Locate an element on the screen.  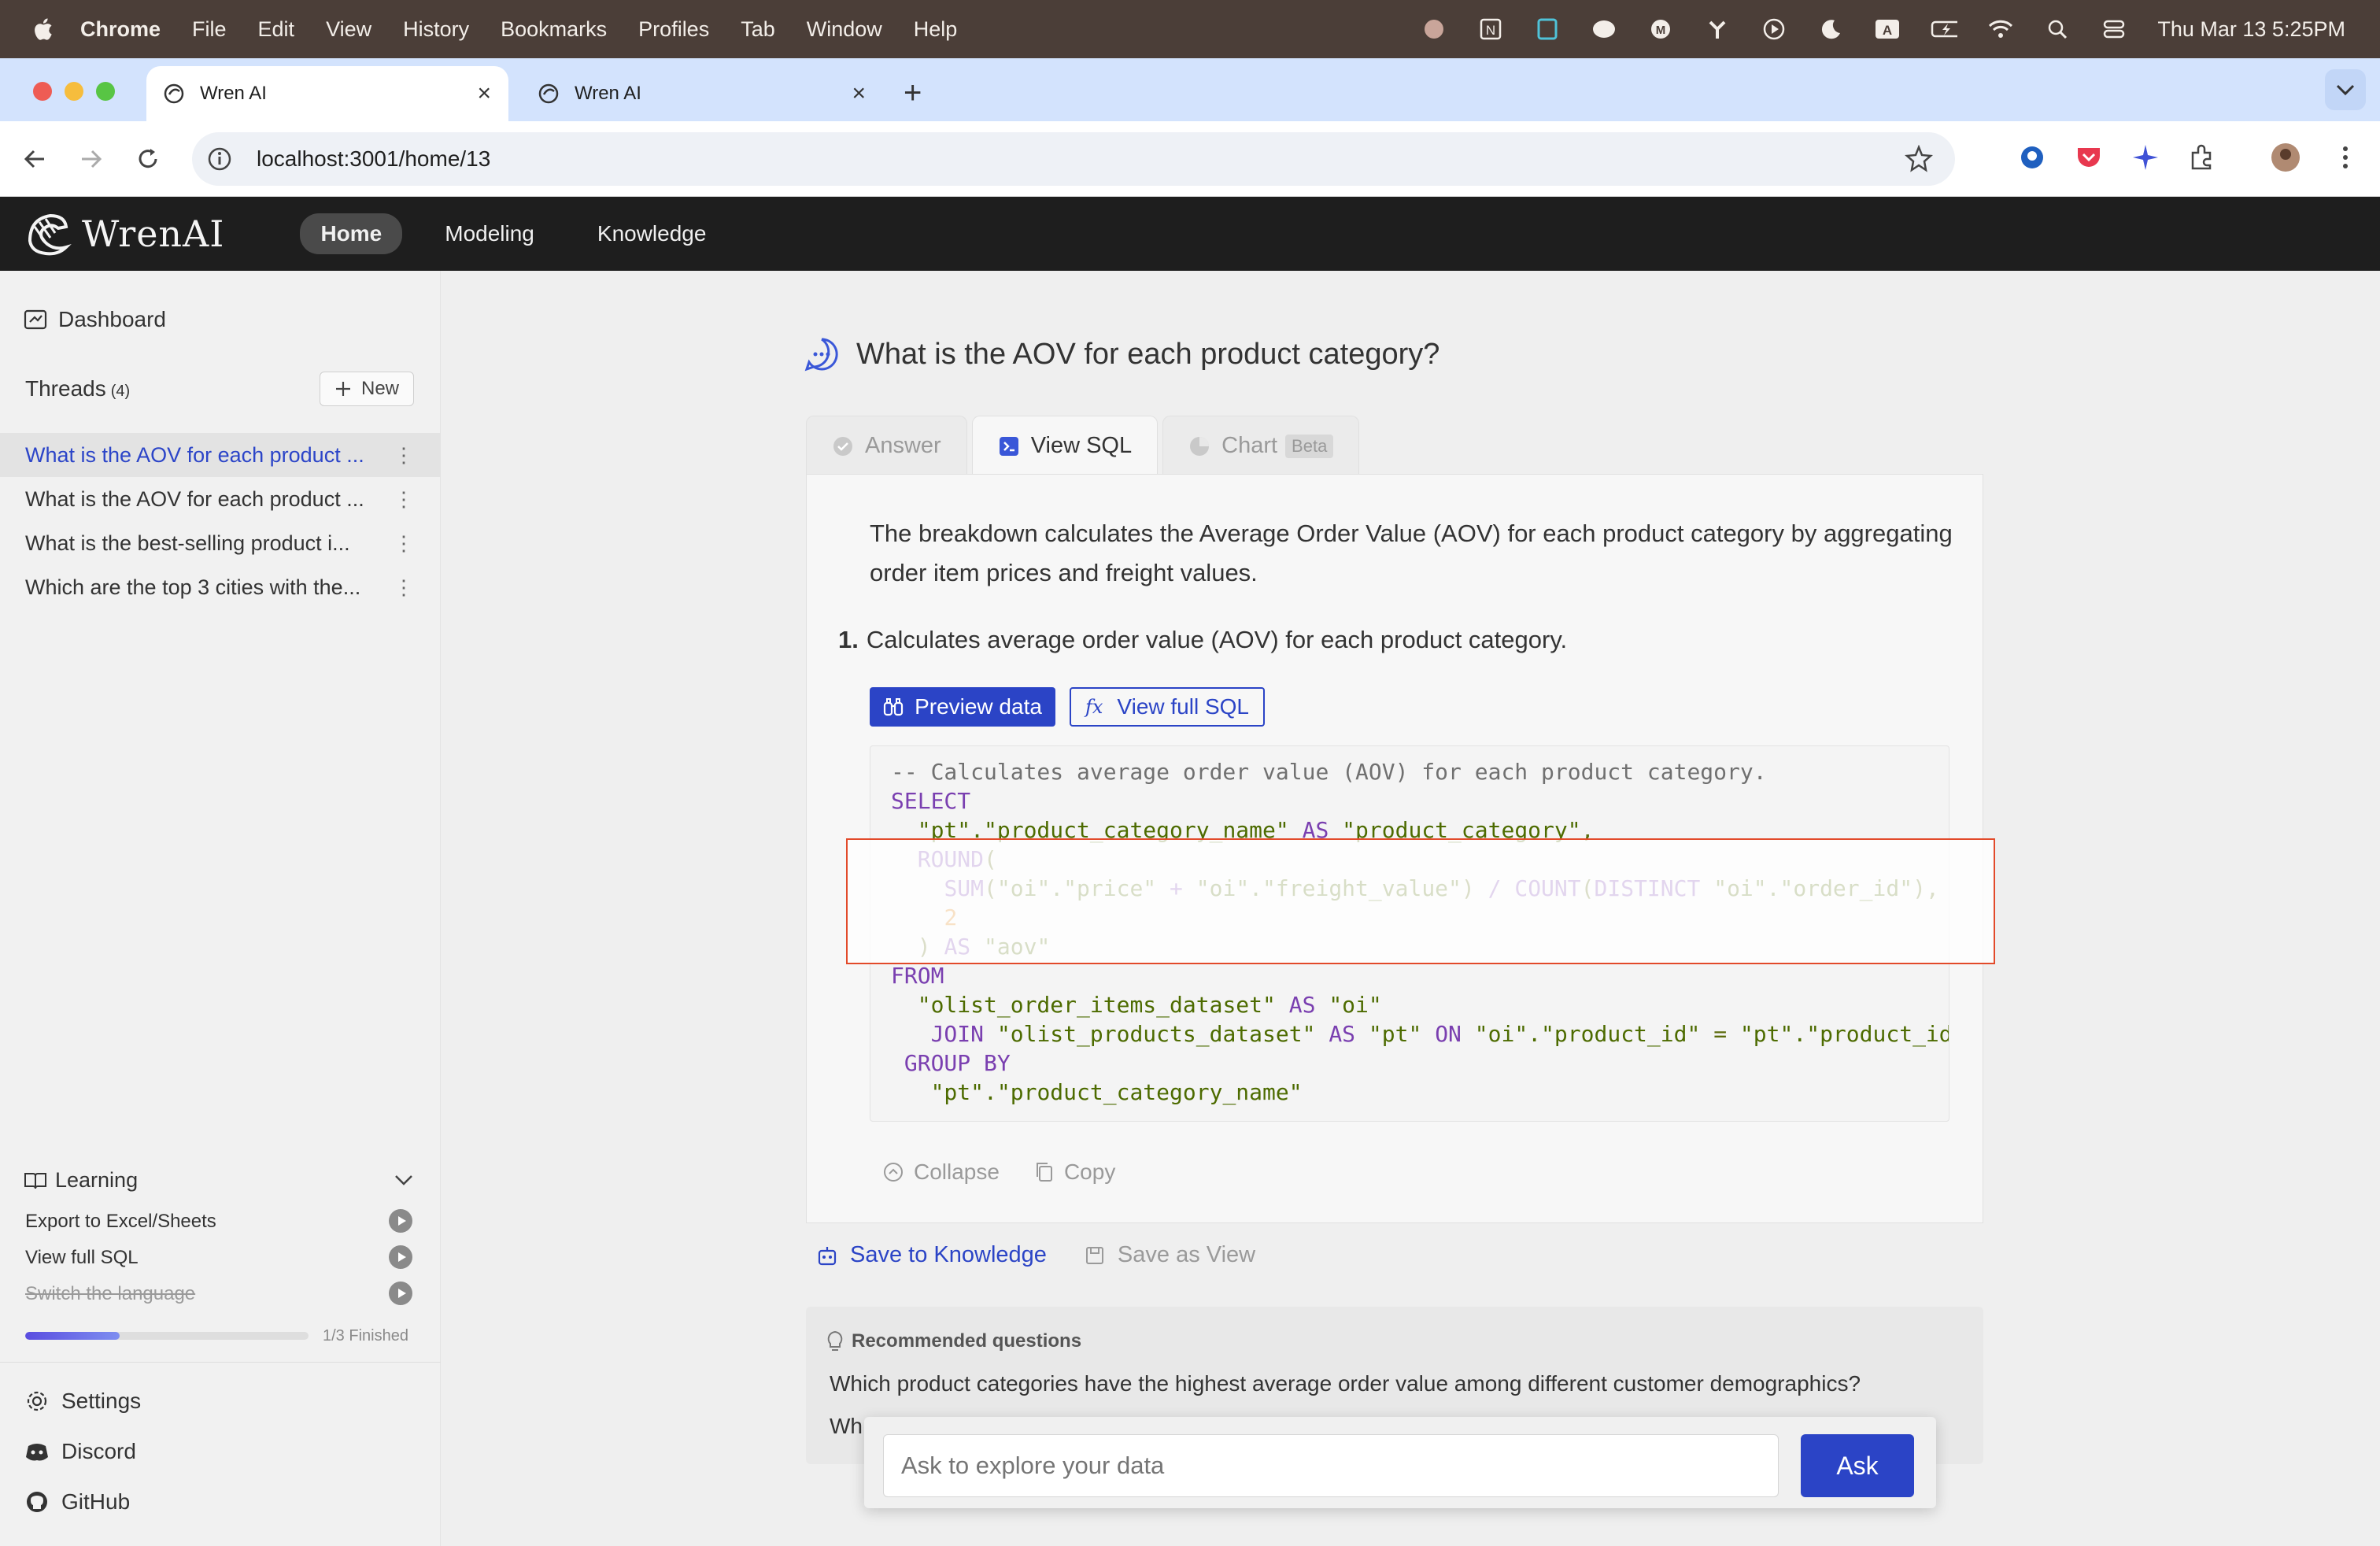
recommended-question: Wh is located at coordinates (846, 1426).